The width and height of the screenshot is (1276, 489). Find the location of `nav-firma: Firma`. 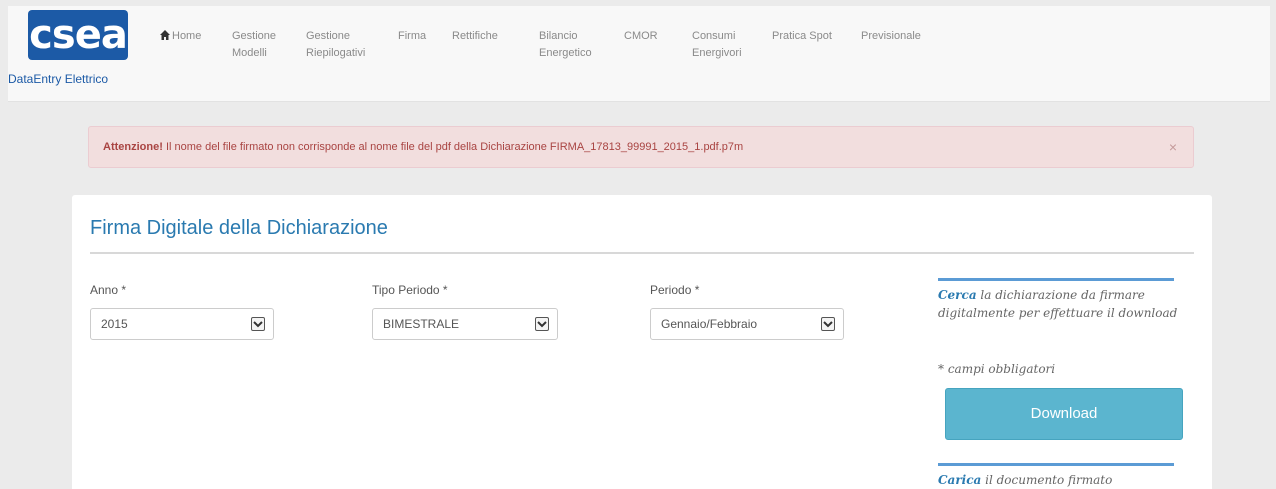

nav-firma: Firma is located at coordinates (412, 36).